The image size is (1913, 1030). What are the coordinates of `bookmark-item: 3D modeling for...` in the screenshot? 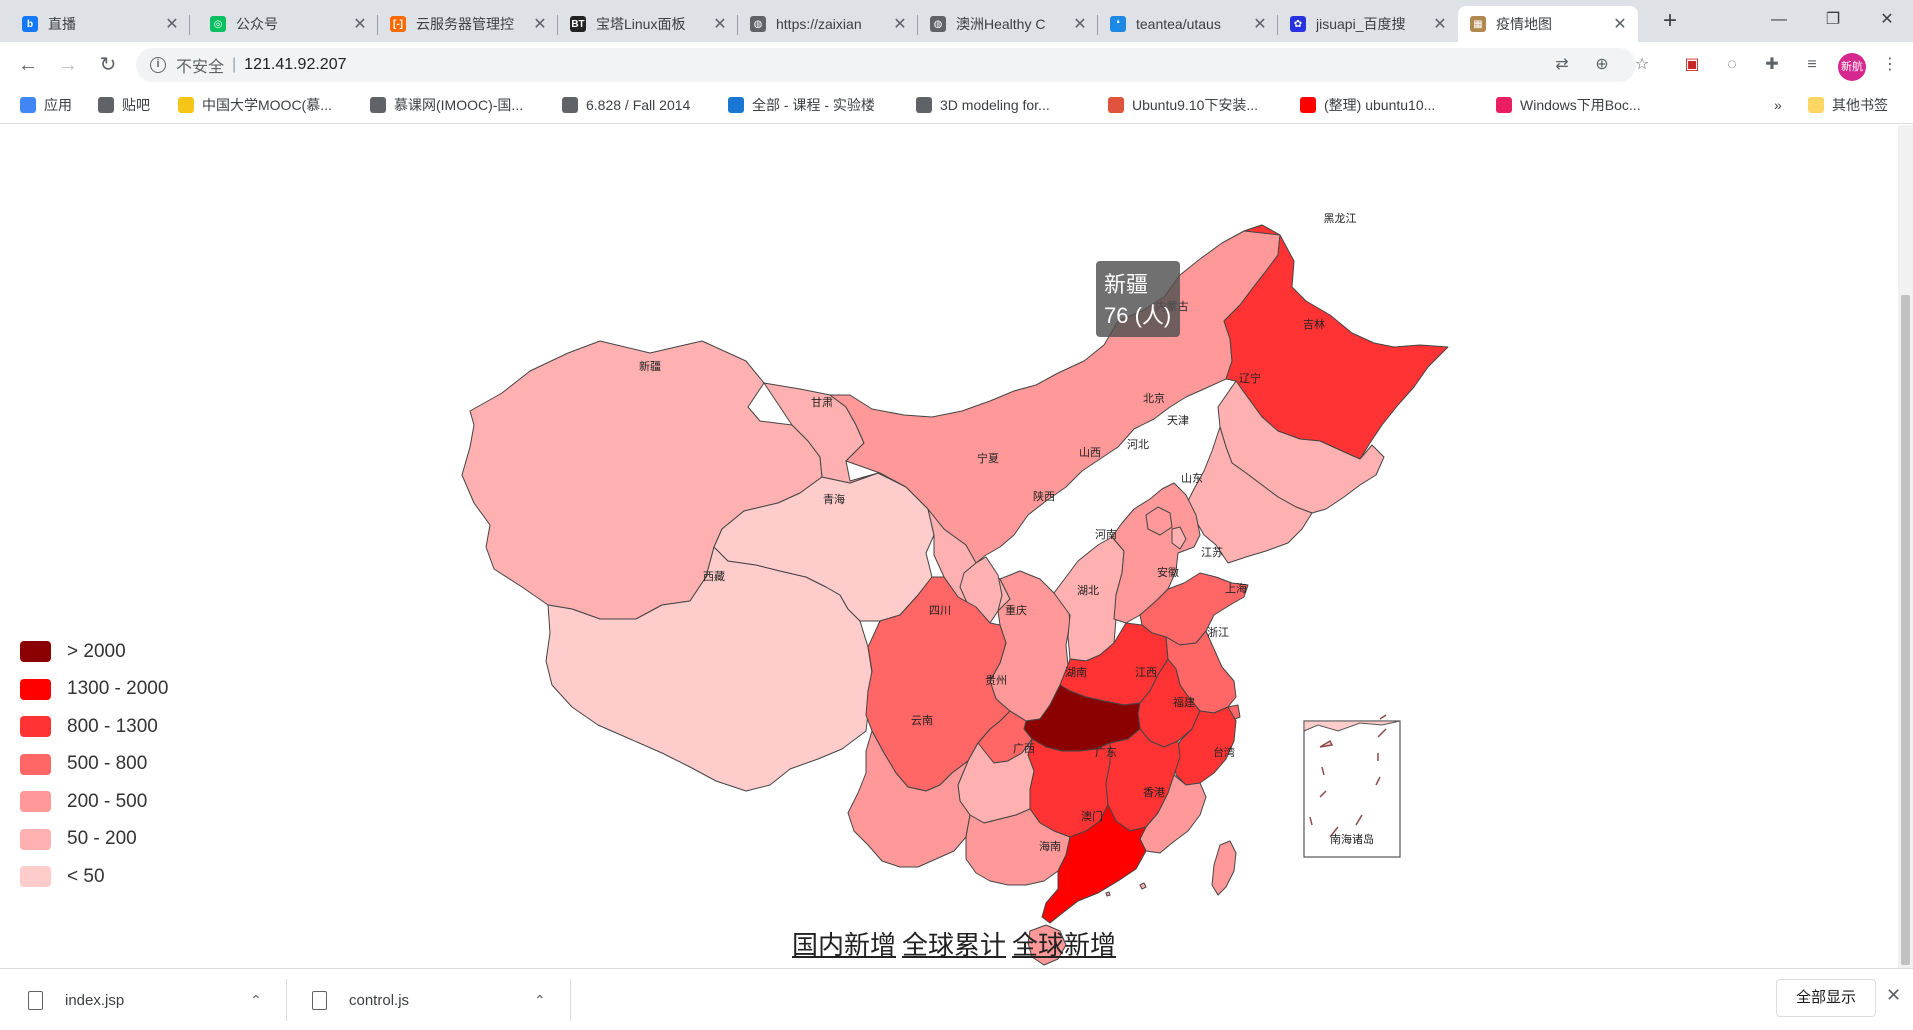 It's located at (983, 105).